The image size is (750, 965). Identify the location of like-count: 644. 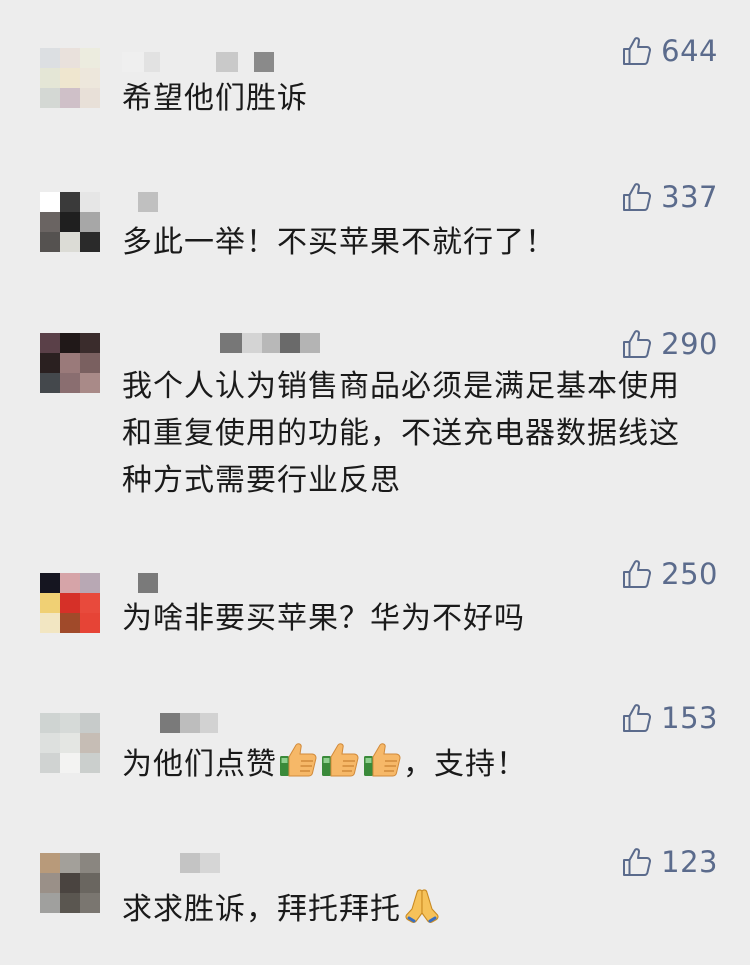
(689, 51).